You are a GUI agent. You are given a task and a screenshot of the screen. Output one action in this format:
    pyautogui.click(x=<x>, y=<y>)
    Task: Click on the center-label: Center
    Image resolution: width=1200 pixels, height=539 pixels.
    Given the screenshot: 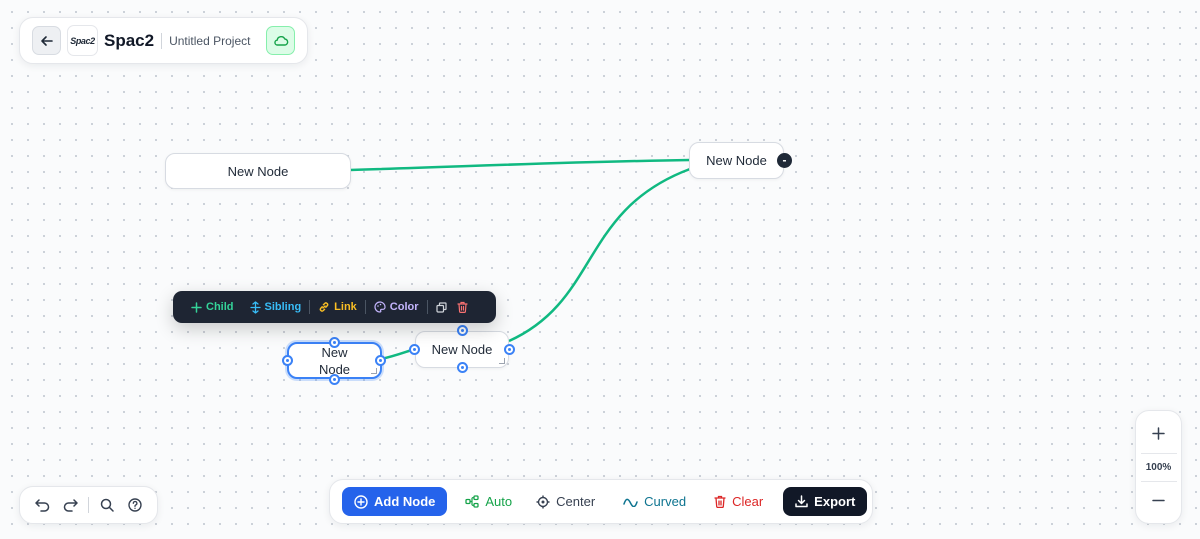 What is the action you would take?
    pyautogui.click(x=576, y=501)
    